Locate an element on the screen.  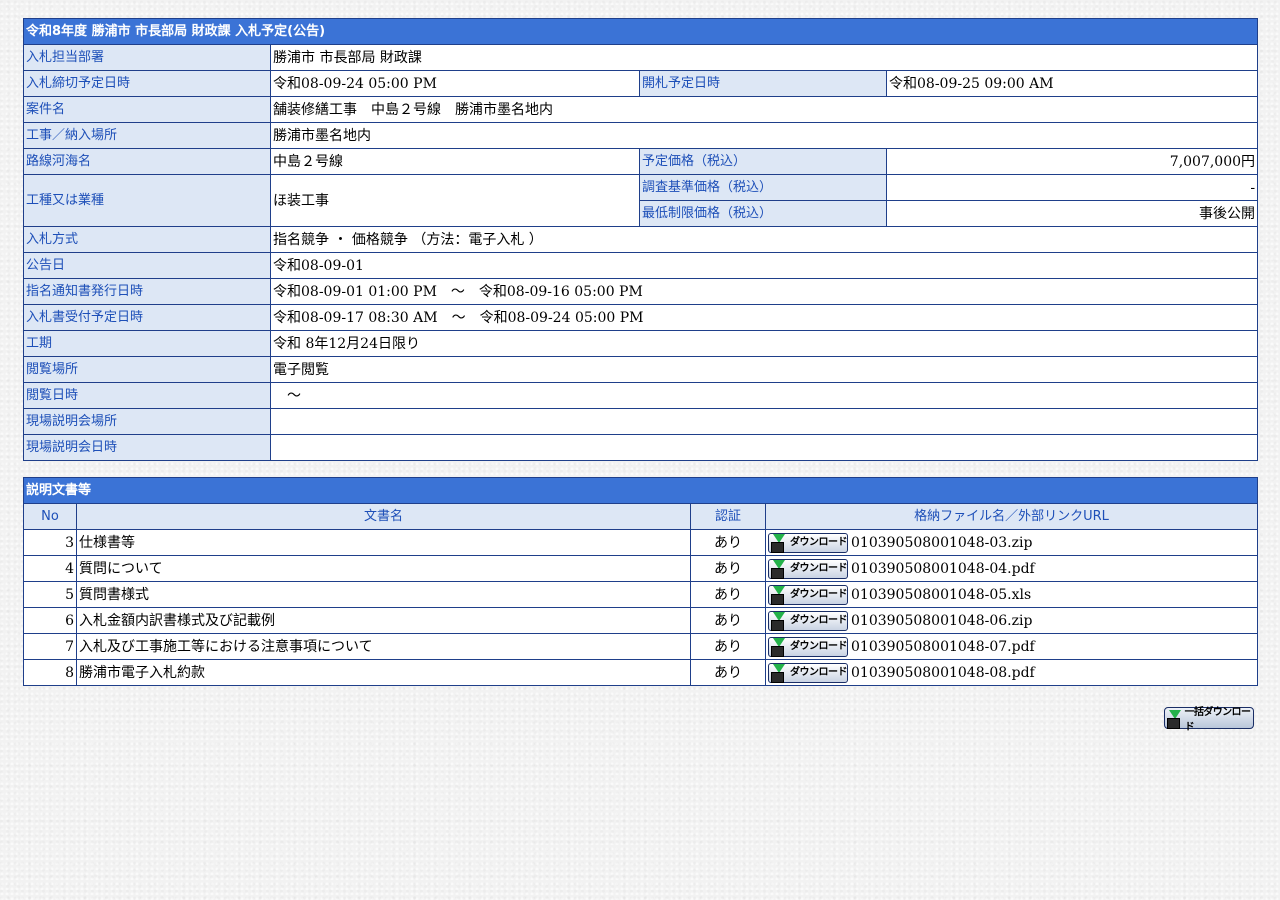
doc-name: 勝浦市電子入札約款 is located at coordinates (383, 672).